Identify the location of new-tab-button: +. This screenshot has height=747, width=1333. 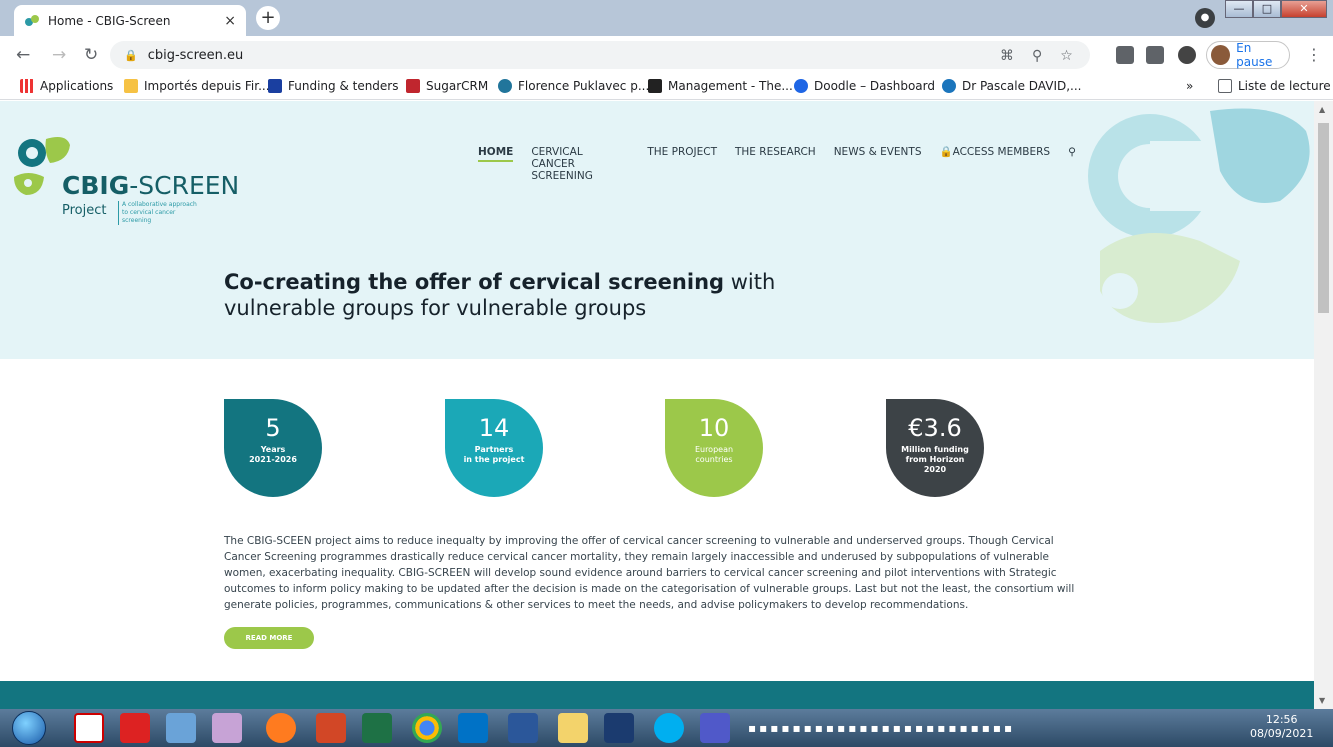
(268, 18).